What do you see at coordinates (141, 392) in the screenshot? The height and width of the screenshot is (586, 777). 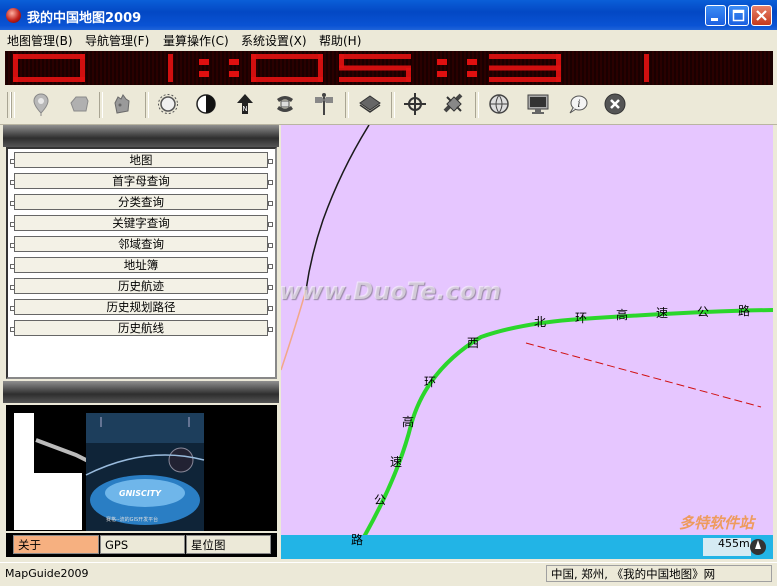 I see `panel-divider-header` at bounding box center [141, 392].